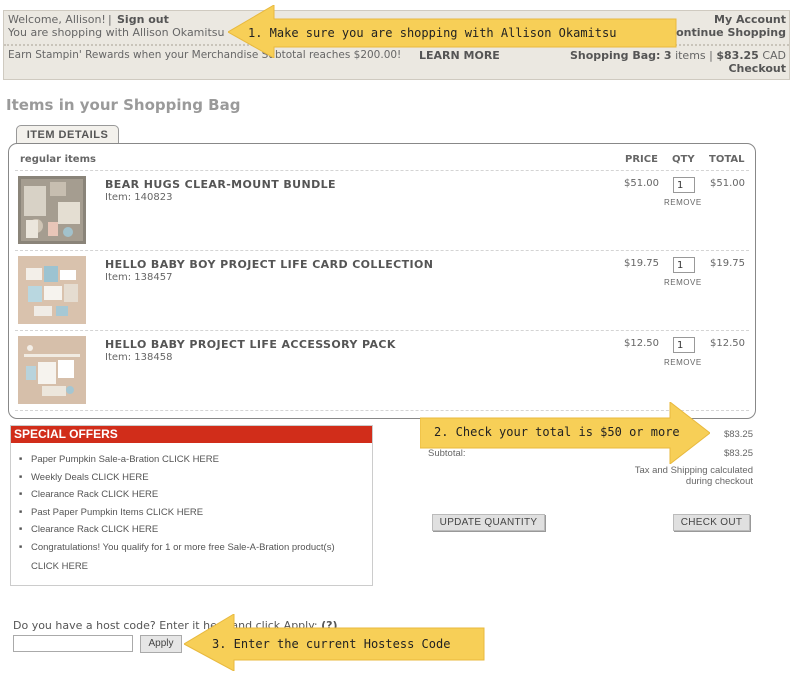 Image resolution: width=795 pixels, height=683 pixels. What do you see at coordinates (110, 19) in the screenshot?
I see `topbar-sep: |` at bounding box center [110, 19].